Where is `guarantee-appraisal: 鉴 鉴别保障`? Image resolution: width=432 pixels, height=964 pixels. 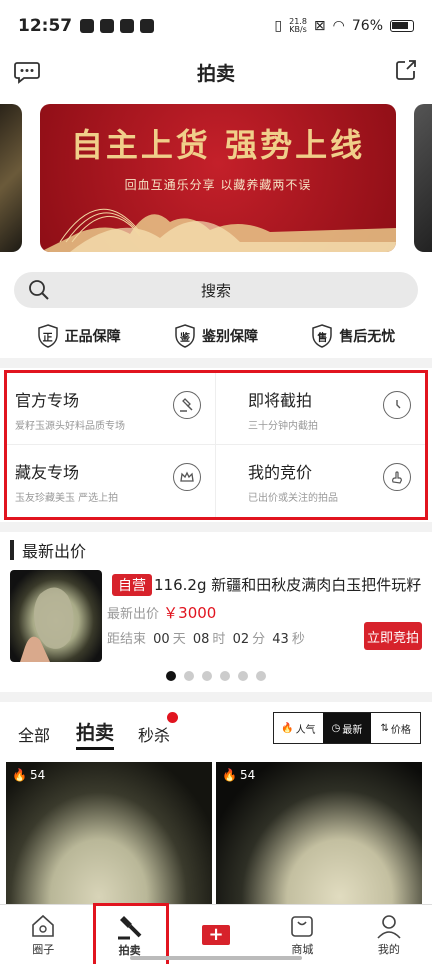 guarantee-appraisal: 鉴 鉴别保障 is located at coordinates (216, 336).